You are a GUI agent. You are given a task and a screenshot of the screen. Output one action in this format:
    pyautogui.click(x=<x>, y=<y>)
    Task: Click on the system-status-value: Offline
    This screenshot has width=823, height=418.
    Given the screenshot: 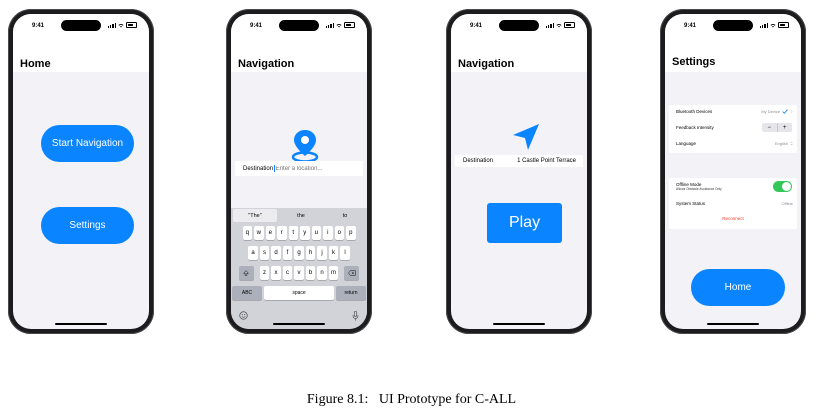 What is the action you would take?
    pyautogui.click(x=787, y=203)
    